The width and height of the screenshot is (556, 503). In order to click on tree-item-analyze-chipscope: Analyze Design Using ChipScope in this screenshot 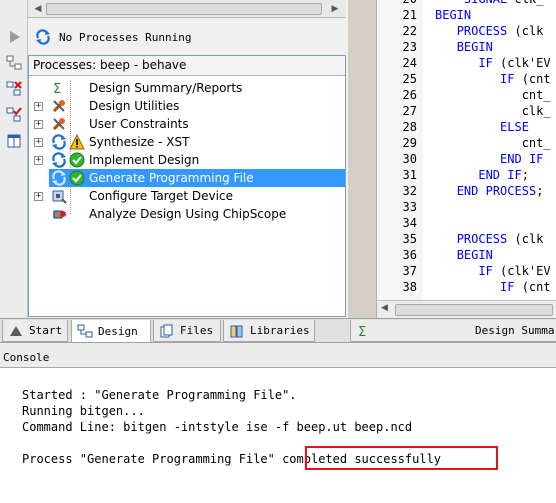, I will do `click(187, 214)`.